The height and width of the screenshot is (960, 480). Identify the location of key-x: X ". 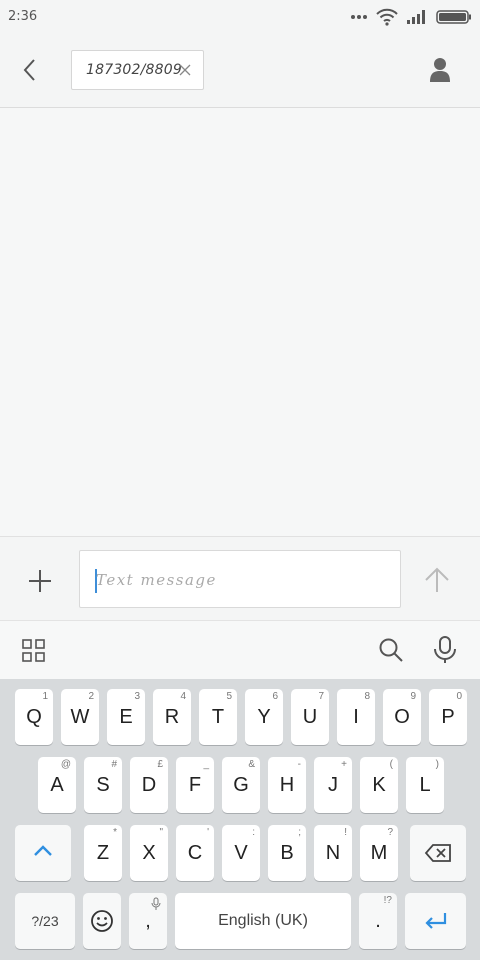
(149, 853).